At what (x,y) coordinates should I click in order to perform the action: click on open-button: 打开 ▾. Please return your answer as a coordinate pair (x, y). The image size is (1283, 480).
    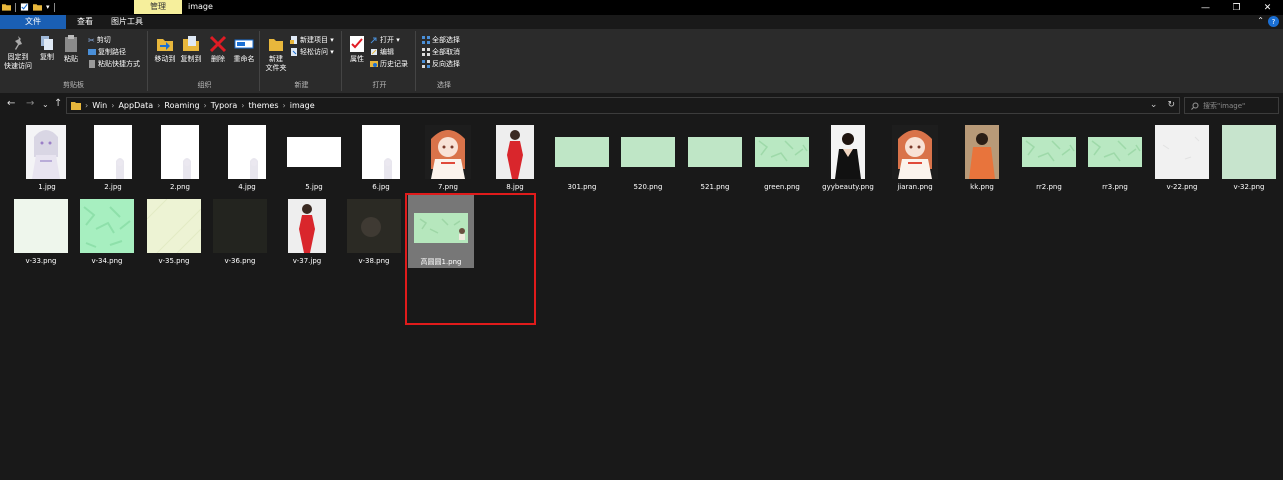
    Looking at the image, I should click on (385, 40).